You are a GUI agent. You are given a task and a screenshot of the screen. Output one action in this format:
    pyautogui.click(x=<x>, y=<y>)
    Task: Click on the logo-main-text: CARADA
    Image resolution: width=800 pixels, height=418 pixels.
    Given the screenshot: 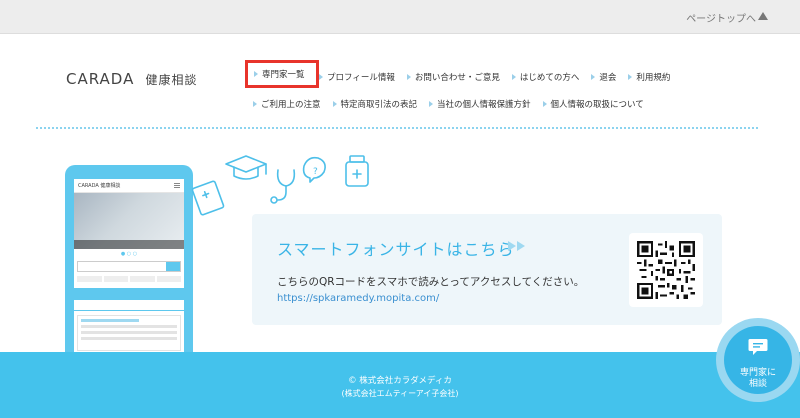 What is the action you would take?
    pyautogui.click(x=100, y=79)
    